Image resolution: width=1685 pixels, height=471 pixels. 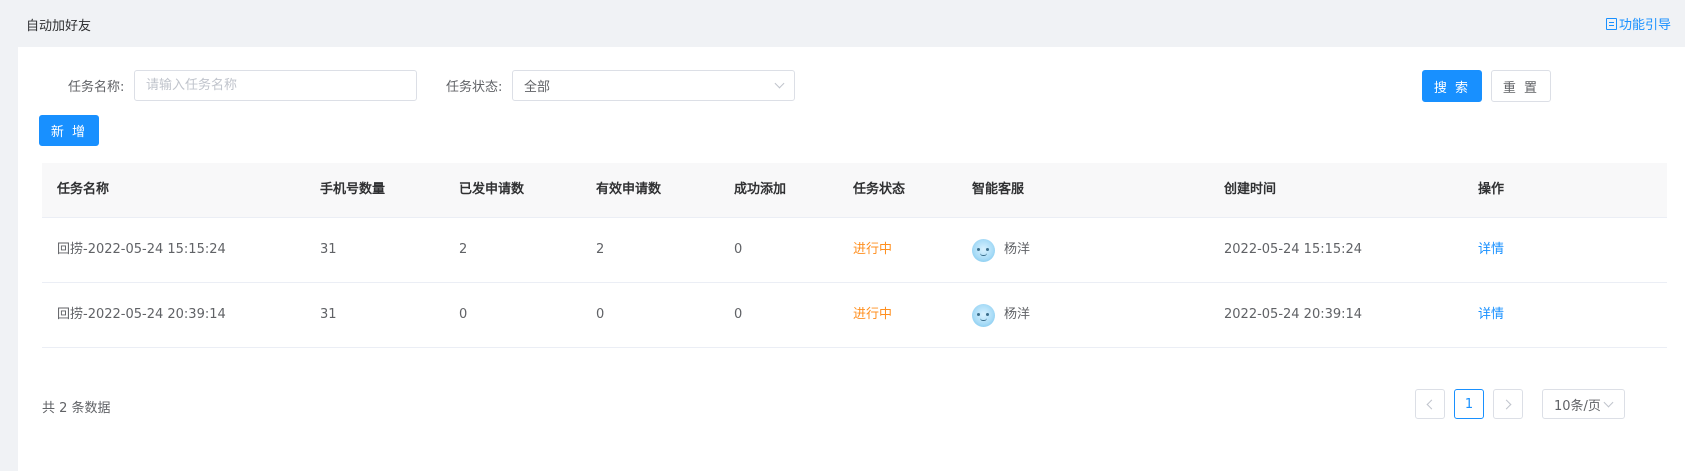 What do you see at coordinates (1577, 406) in the screenshot?
I see `page-size-value: 10条/页` at bounding box center [1577, 406].